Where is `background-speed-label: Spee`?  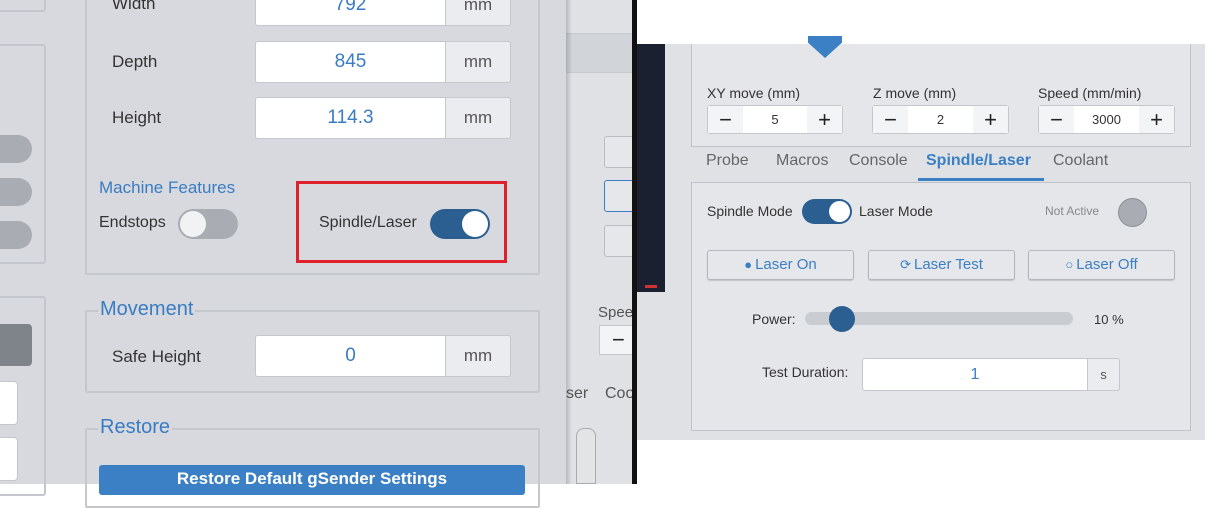 background-speed-label: Spee is located at coordinates (616, 312).